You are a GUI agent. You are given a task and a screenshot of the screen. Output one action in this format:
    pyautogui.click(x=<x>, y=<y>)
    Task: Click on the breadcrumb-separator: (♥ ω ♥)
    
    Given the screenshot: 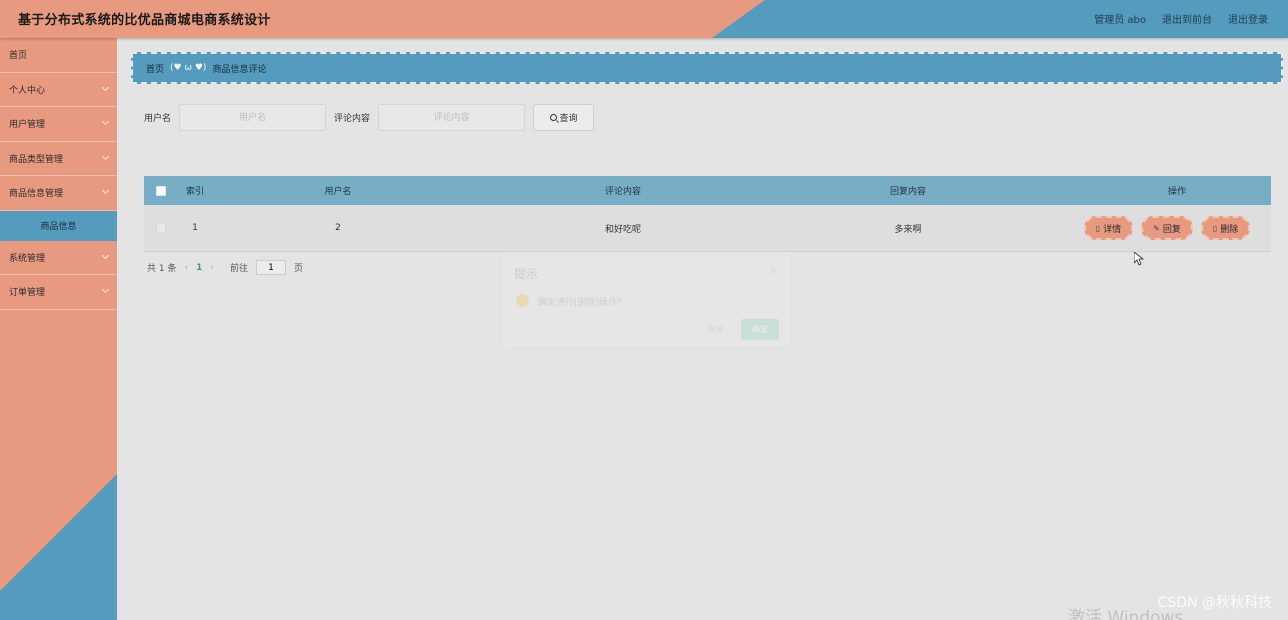 What is the action you would take?
    pyautogui.click(x=188, y=68)
    